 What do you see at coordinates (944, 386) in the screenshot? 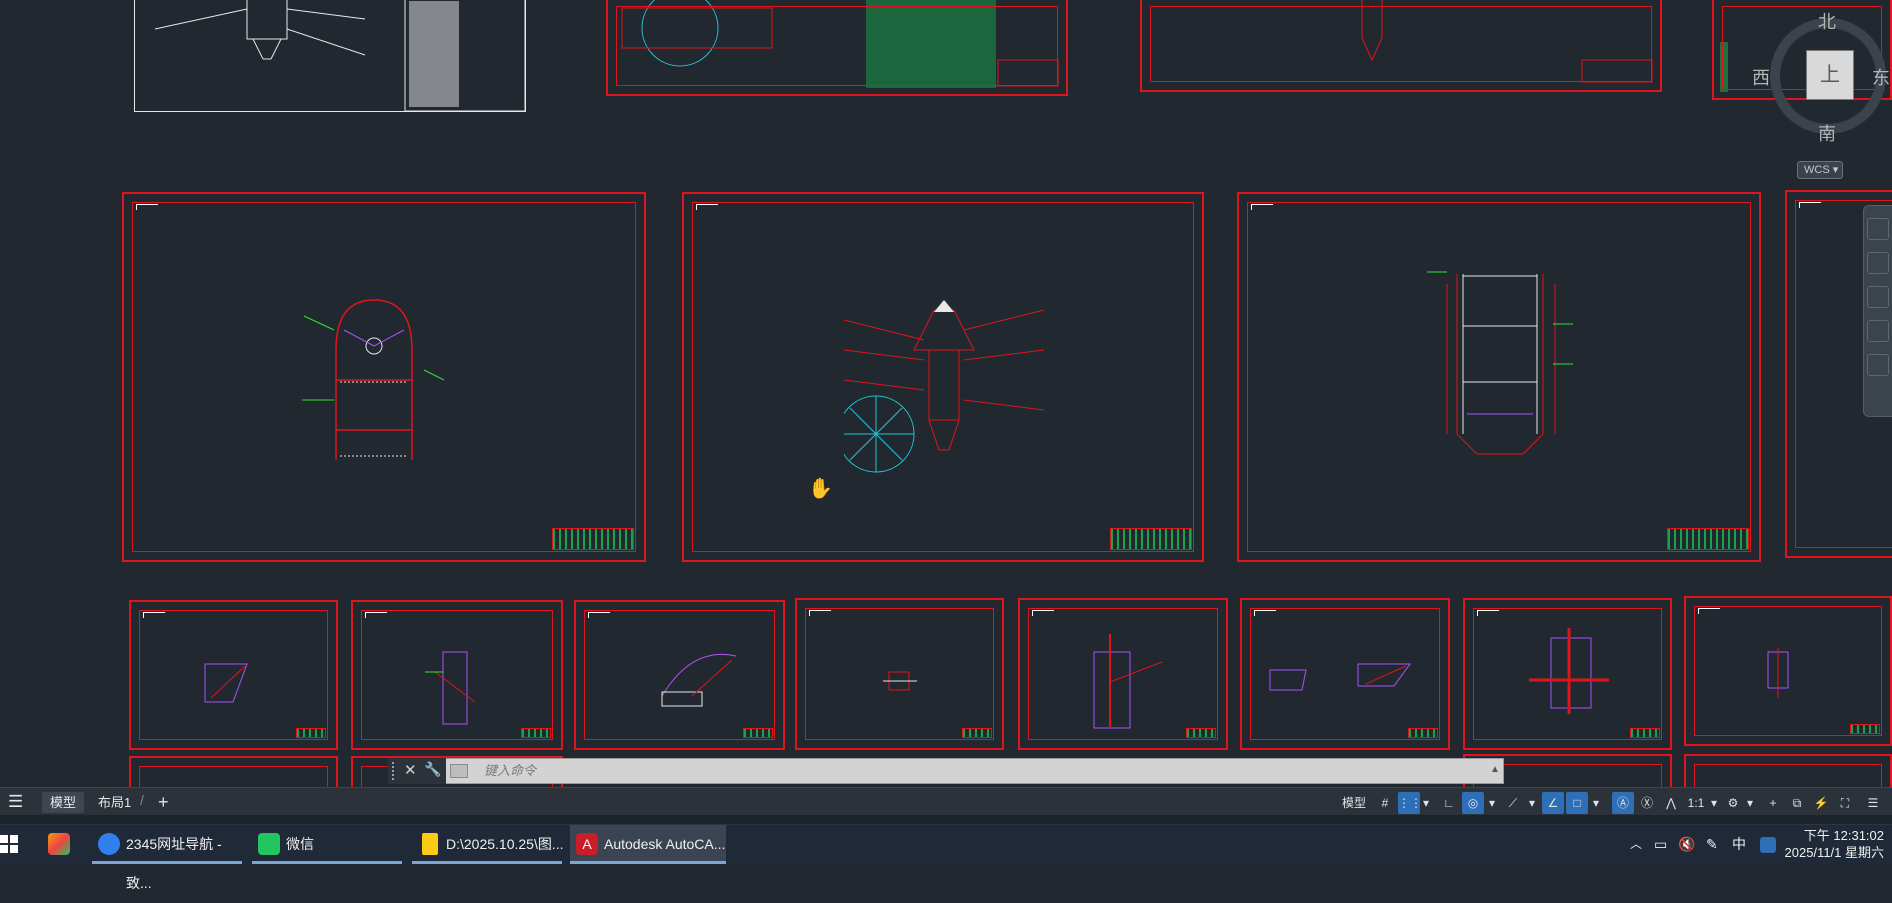
I see `cyclone-assembly-drawing` at bounding box center [944, 386].